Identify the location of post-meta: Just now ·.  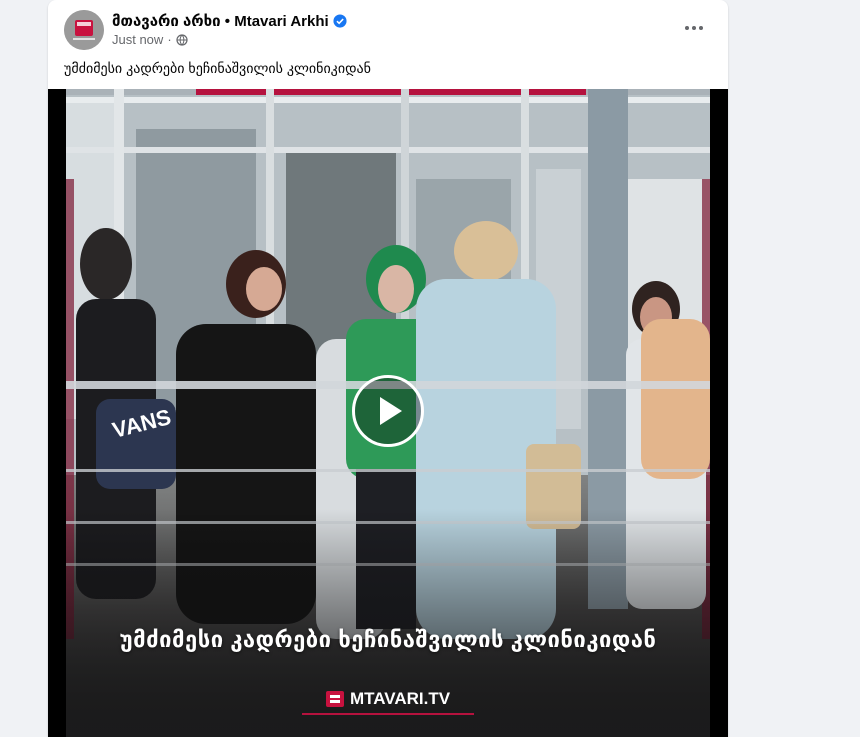
(150, 39).